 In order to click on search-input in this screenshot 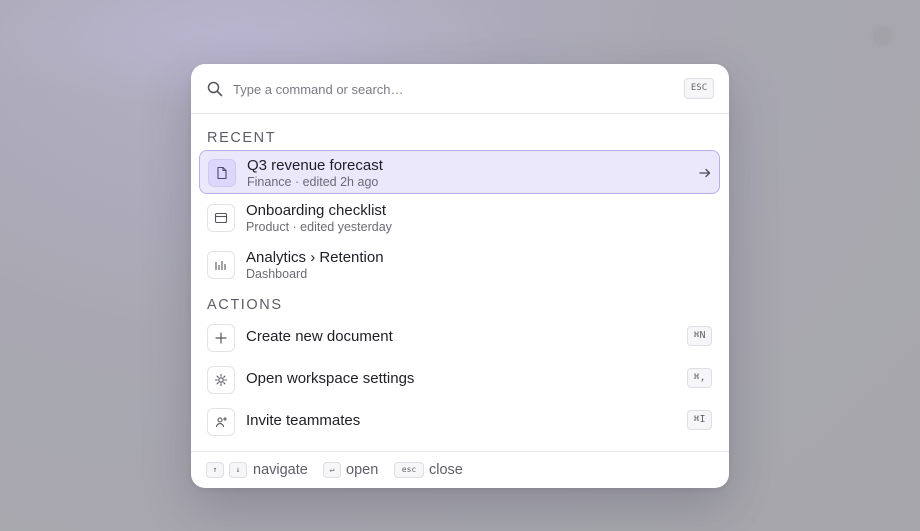, I will do `click(443, 89)`.